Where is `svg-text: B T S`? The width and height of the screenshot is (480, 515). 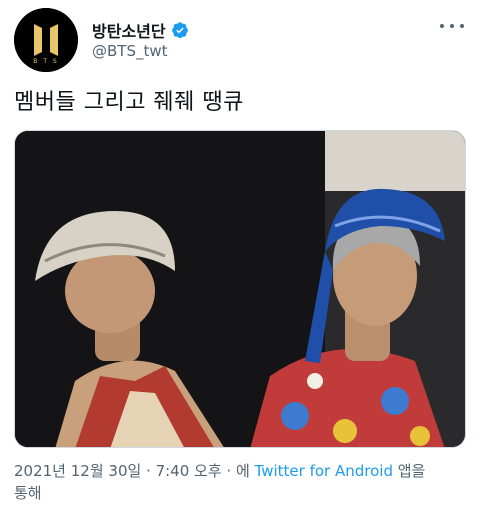
svg-text: B T S is located at coordinates (45, 61).